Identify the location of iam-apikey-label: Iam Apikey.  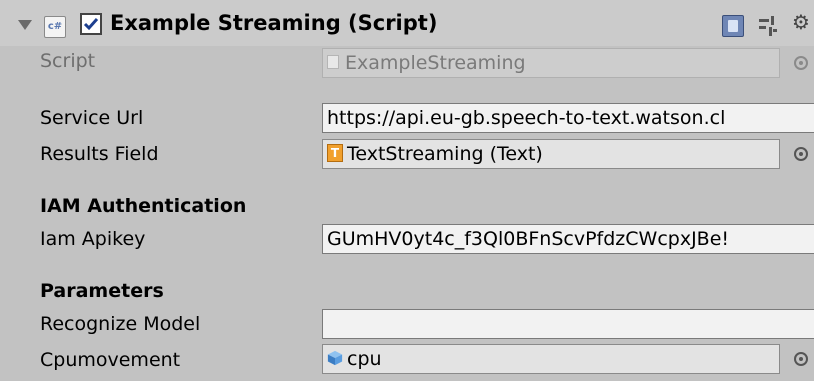
(93, 239).